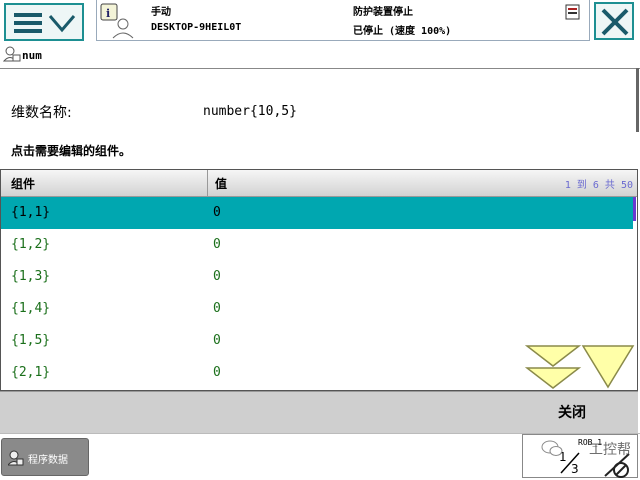 The height and width of the screenshot is (480, 640). Describe the element at coordinates (319, 412) in the screenshot. I see `command-bar: 关闭` at that location.